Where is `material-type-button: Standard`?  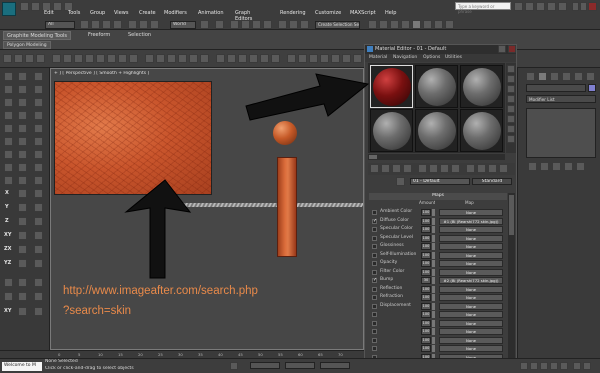 material-type-button: Standard is located at coordinates (492, 181).